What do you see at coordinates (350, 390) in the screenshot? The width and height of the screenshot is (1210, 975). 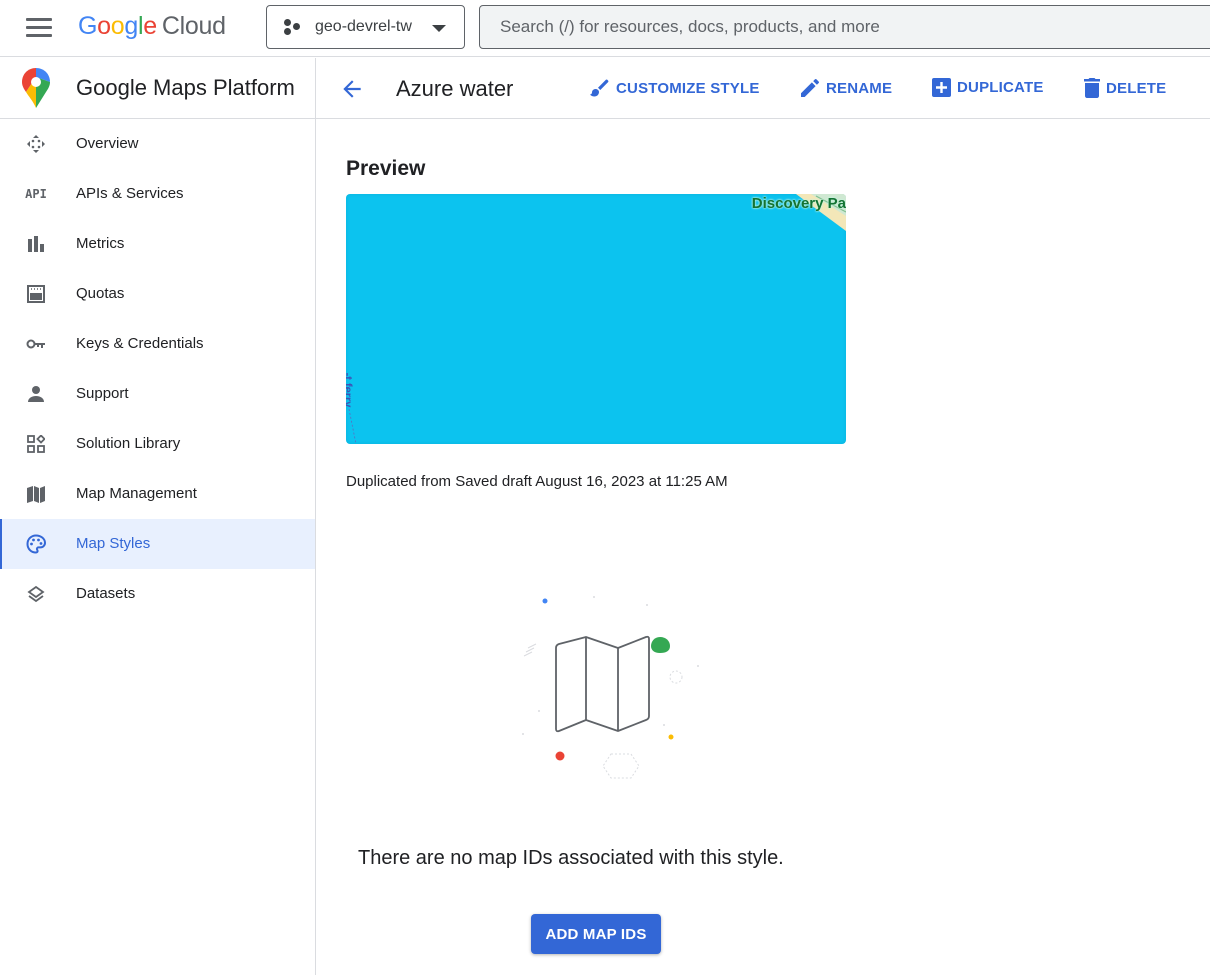 I see `map-label-ferry: -t ferry` at bounding box center [350, 390].